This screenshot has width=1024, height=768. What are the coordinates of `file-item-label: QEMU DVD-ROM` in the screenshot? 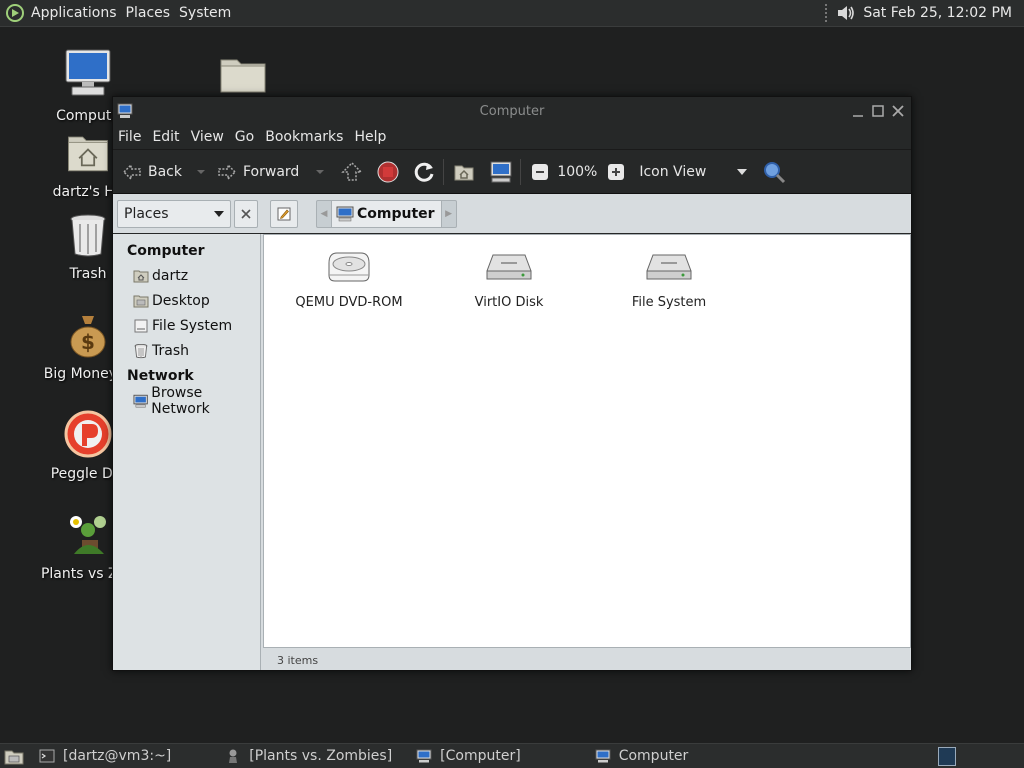 It's located at (349, 302).